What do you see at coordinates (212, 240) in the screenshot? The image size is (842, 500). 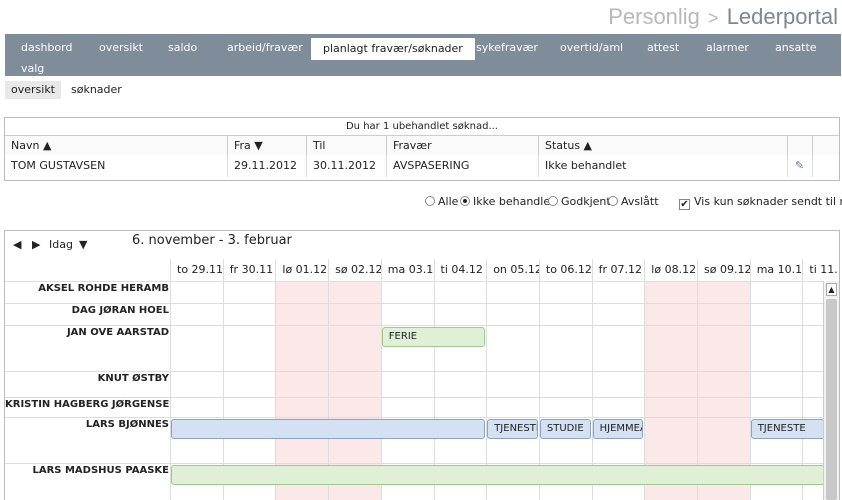 I see `calendar-range: 6. november - 3. februar` at bounding box center [212, 240].